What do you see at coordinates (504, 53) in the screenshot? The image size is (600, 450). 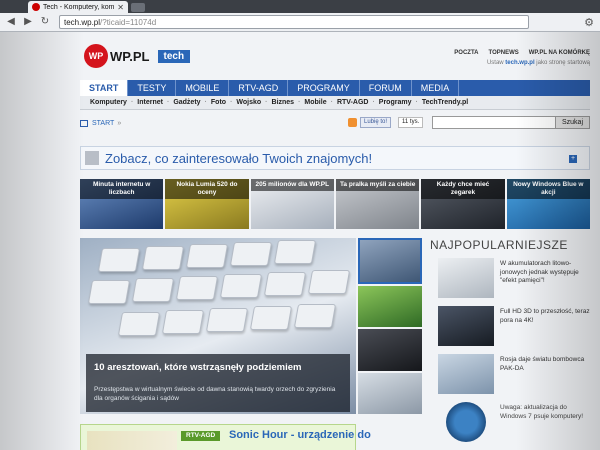 I see `toplink-topnews: TOPNEWS` at bounding box center [504, 53].